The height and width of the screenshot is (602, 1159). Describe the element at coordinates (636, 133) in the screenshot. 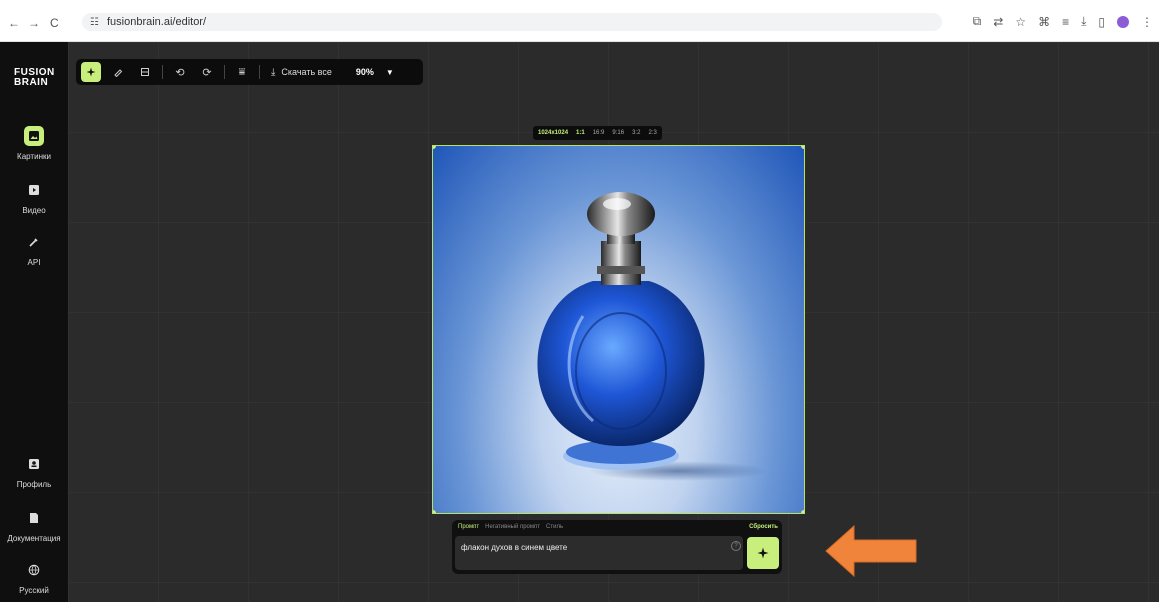

I see `ratio-option: 3:2` at that location.